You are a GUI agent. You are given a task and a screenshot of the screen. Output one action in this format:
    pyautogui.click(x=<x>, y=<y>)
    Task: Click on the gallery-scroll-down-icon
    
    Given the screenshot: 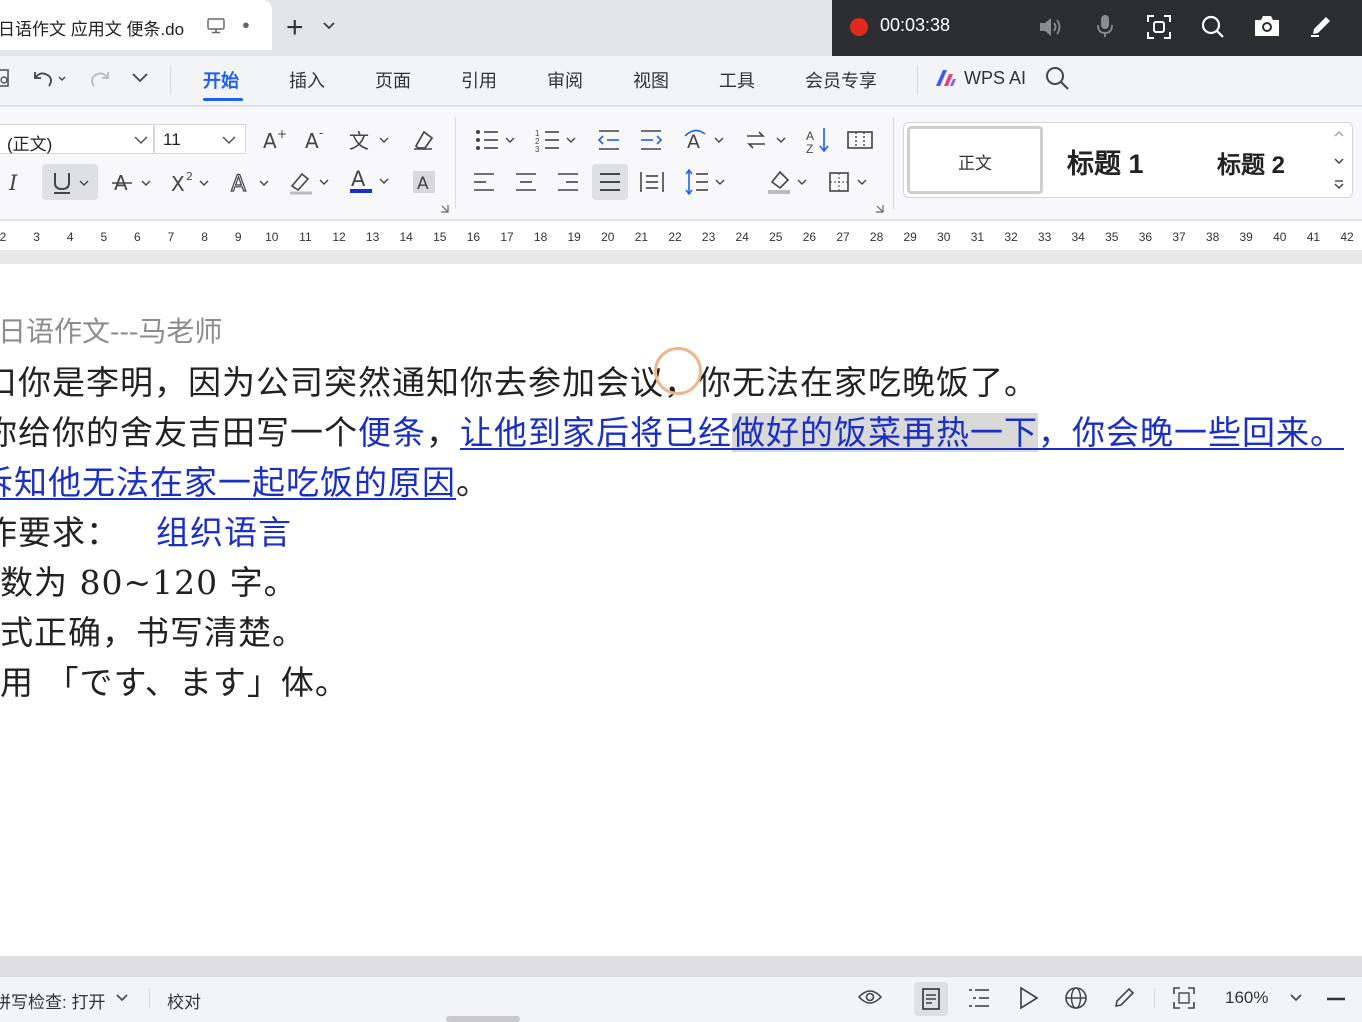 What is the action you would take?
    pyautogui.click(x=1339, y=161)
    